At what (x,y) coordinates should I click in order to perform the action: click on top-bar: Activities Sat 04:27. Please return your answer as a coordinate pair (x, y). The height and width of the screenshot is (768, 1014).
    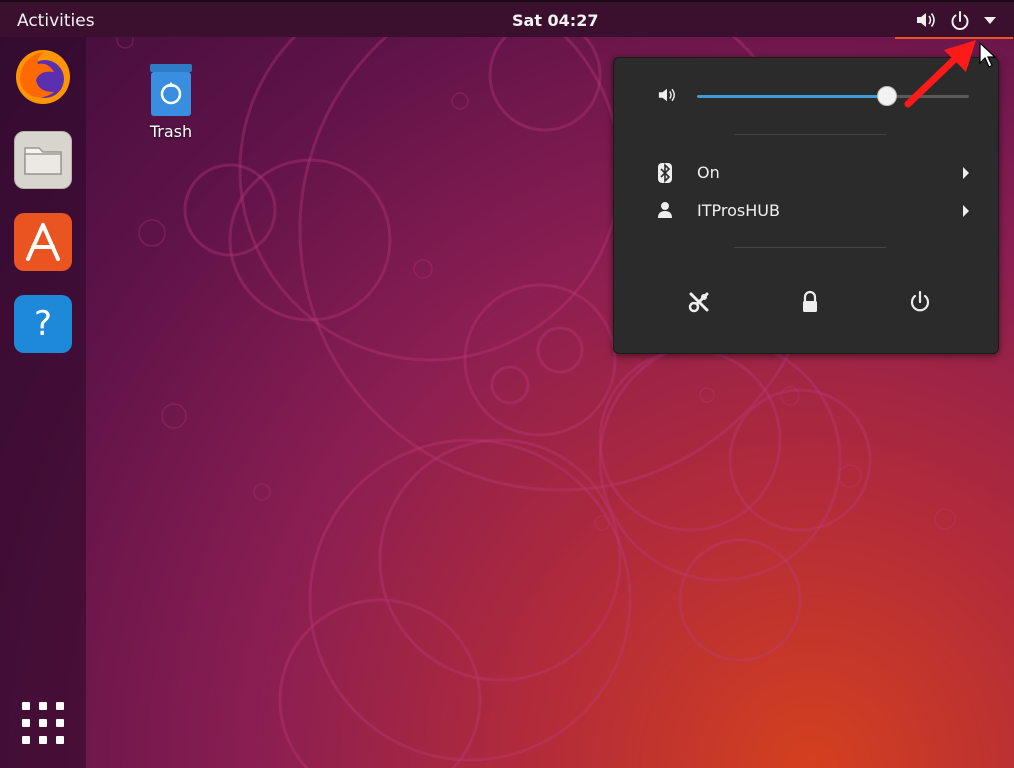
    Looking at the image, I should click on (507, 19).